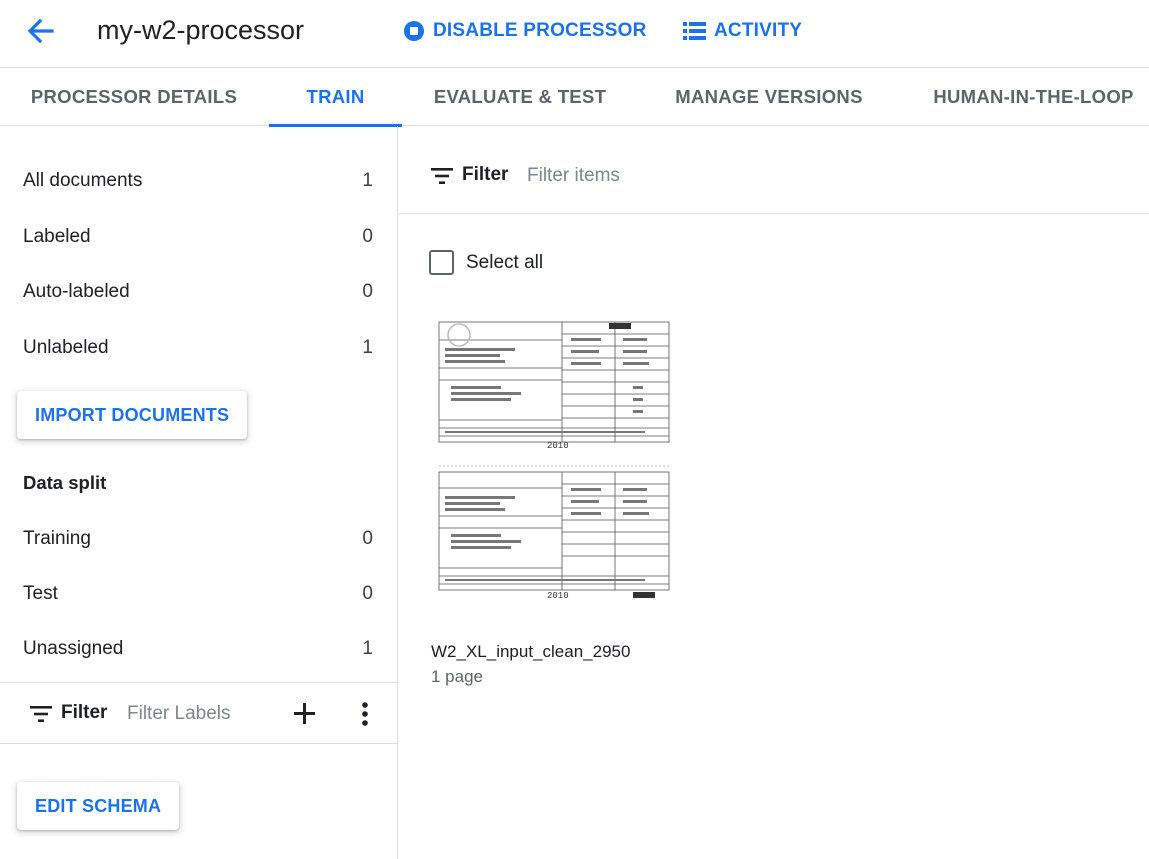 This screenshot has width=1149, height=859. I want to click on split-row-training: Training 0, so click(198, 539).